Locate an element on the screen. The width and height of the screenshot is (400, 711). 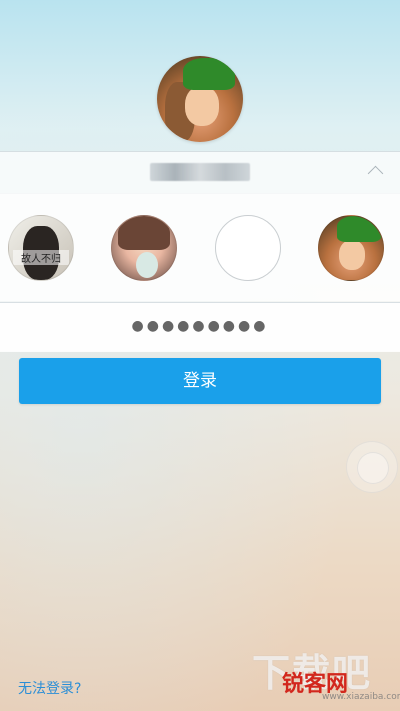
watermark: 下载吧 锐客网 www.xiazaiba.com is located at coordinates (326, 675).